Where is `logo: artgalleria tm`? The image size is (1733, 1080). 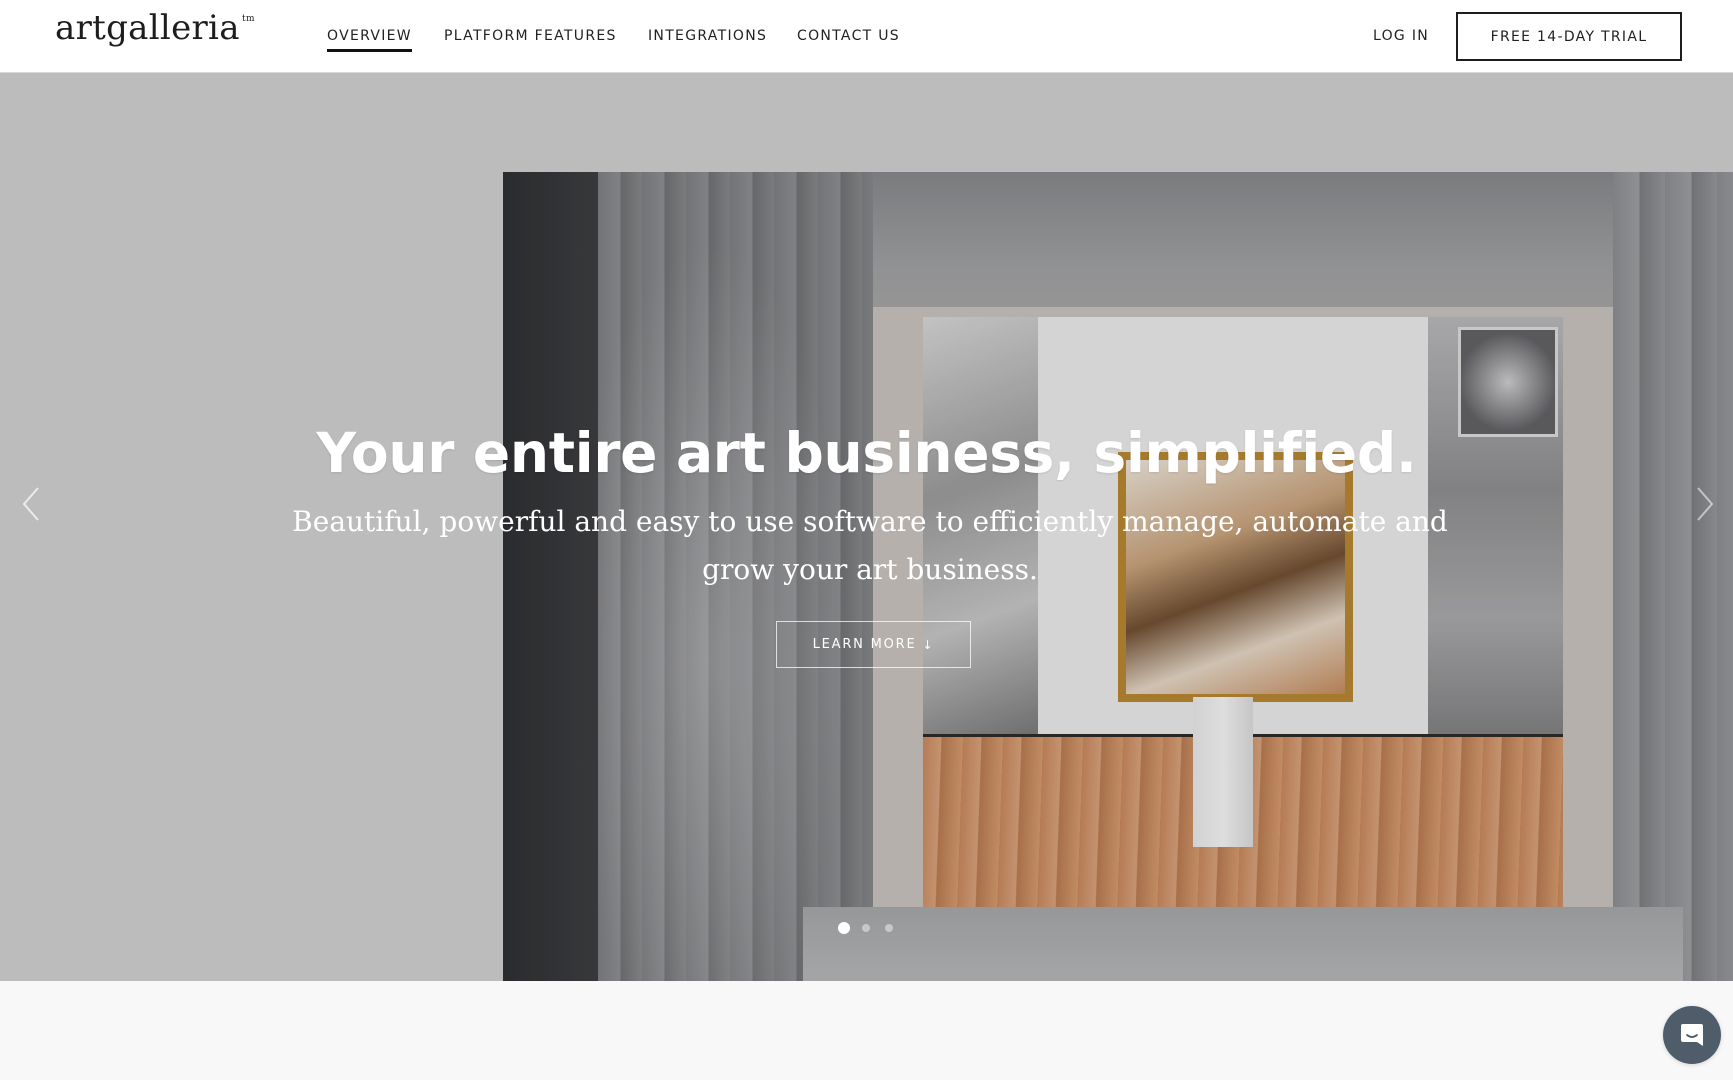
logo: artgalleria tm is located at coordinates (155, 28).